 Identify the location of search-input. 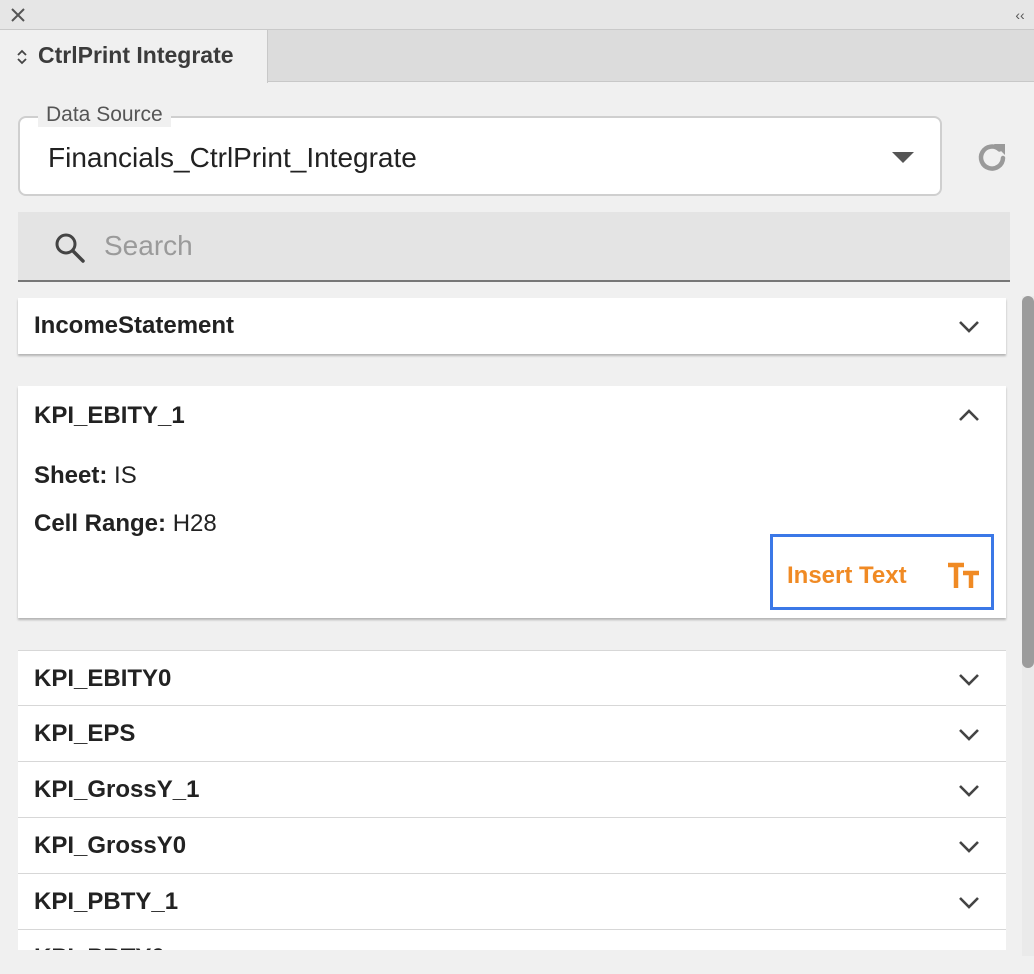
(544, 246).